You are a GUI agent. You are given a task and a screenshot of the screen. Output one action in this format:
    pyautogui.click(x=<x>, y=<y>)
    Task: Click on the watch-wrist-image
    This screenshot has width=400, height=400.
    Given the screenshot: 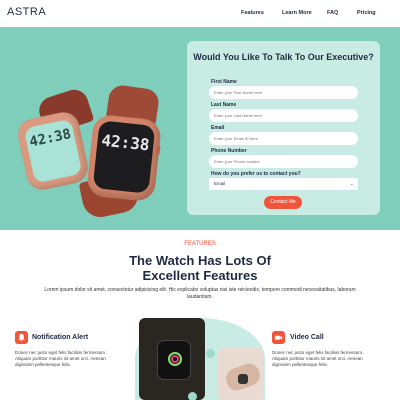 What is the action you would take?
    pyautogui.click(x=241, y=374)
    